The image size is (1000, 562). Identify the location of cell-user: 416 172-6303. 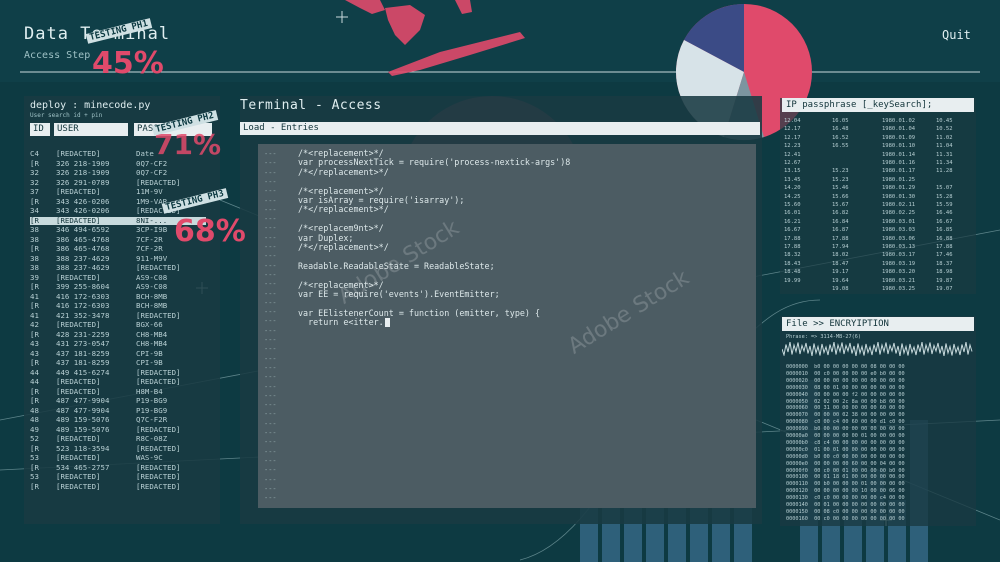
(83, 305).